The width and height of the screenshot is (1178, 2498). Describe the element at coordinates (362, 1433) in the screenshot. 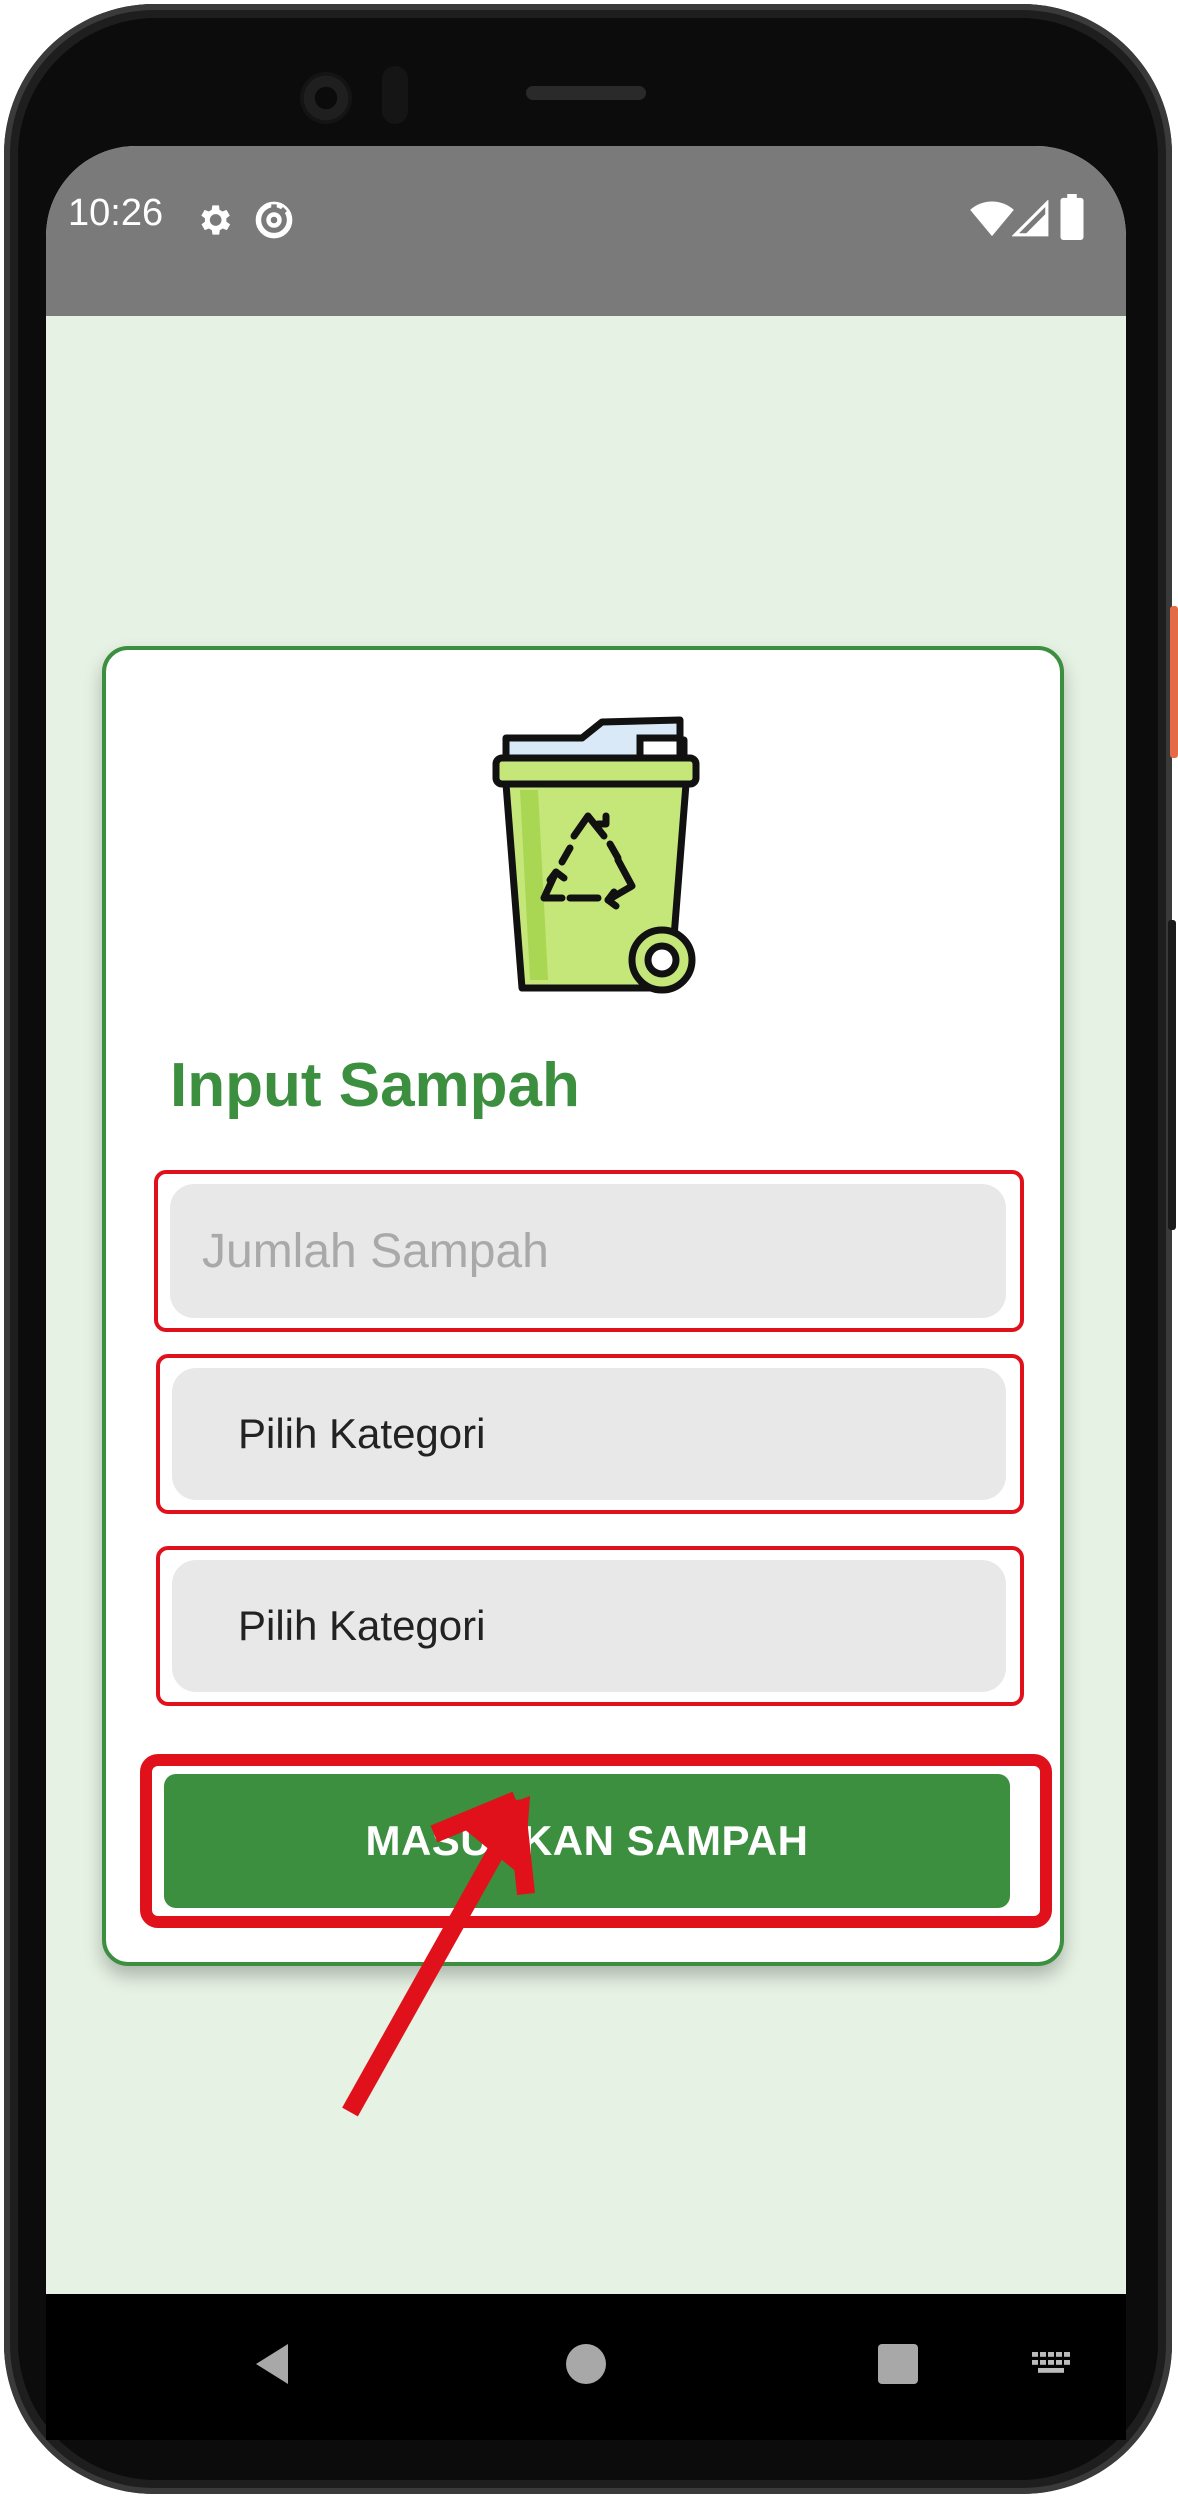

I see `category-select-1-value: Pilih Kategori` at that location.